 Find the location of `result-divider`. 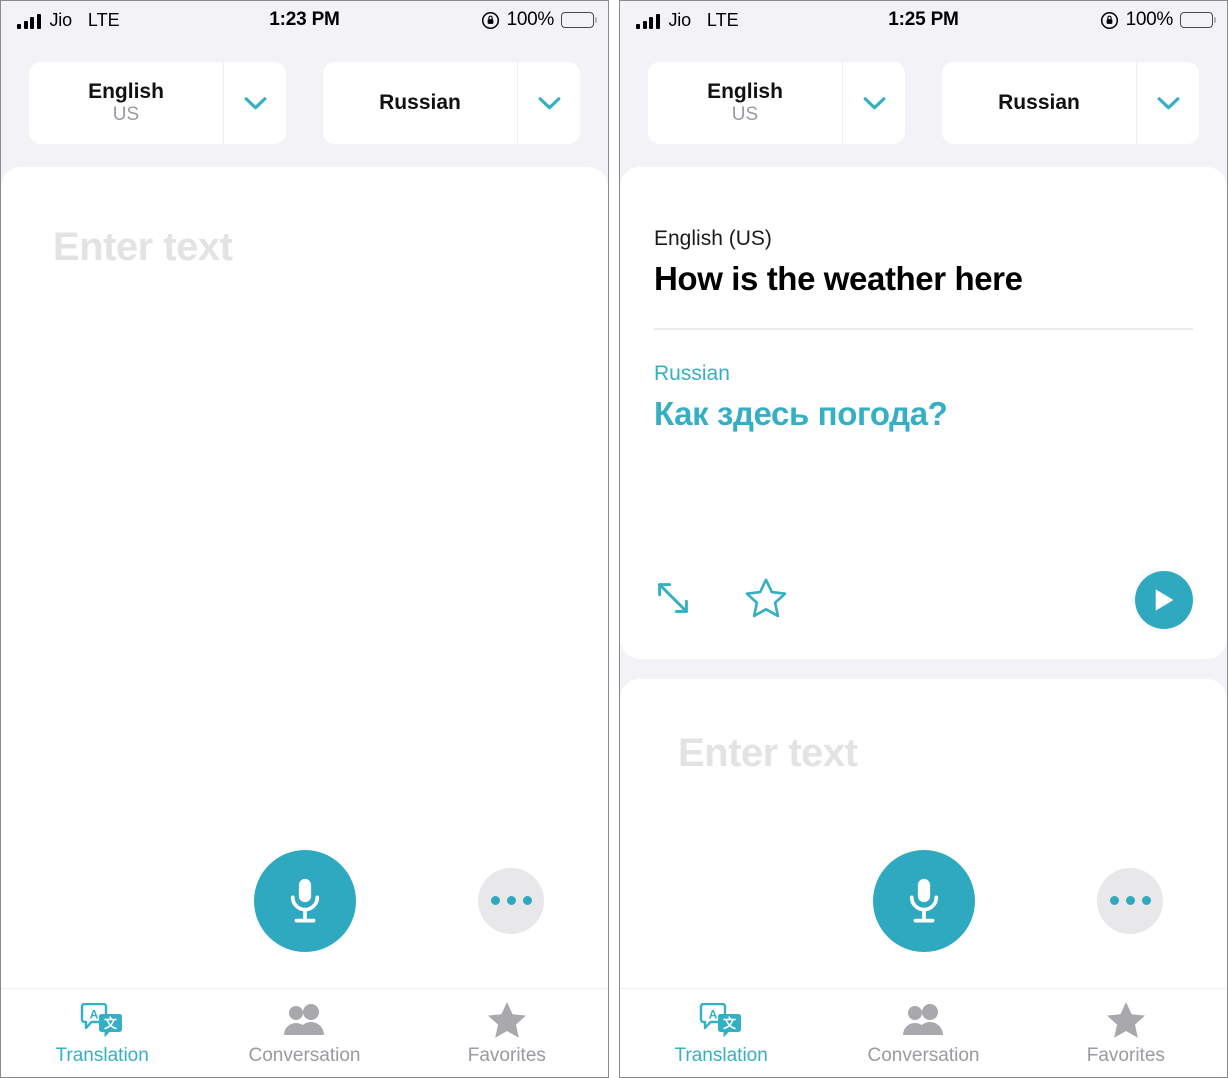

result-divider is located at coordinates (923, 329).